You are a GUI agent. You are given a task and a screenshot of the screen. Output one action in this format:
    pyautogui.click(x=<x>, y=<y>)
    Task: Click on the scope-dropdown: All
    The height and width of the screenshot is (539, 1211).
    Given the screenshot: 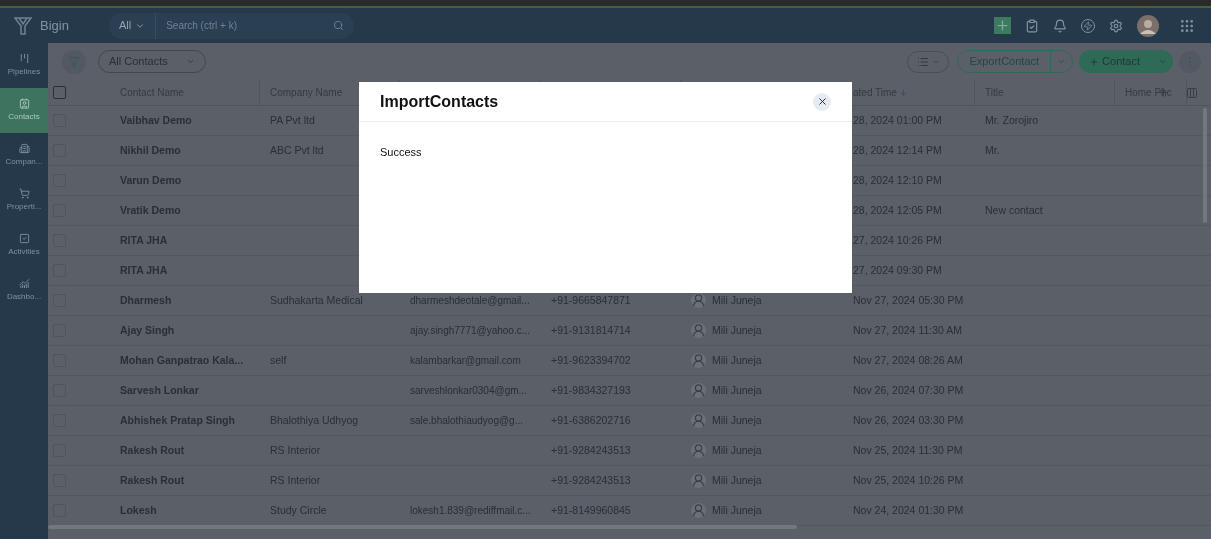 What is the action you would take?
    pyautogui.click(x=132, y=25)
    